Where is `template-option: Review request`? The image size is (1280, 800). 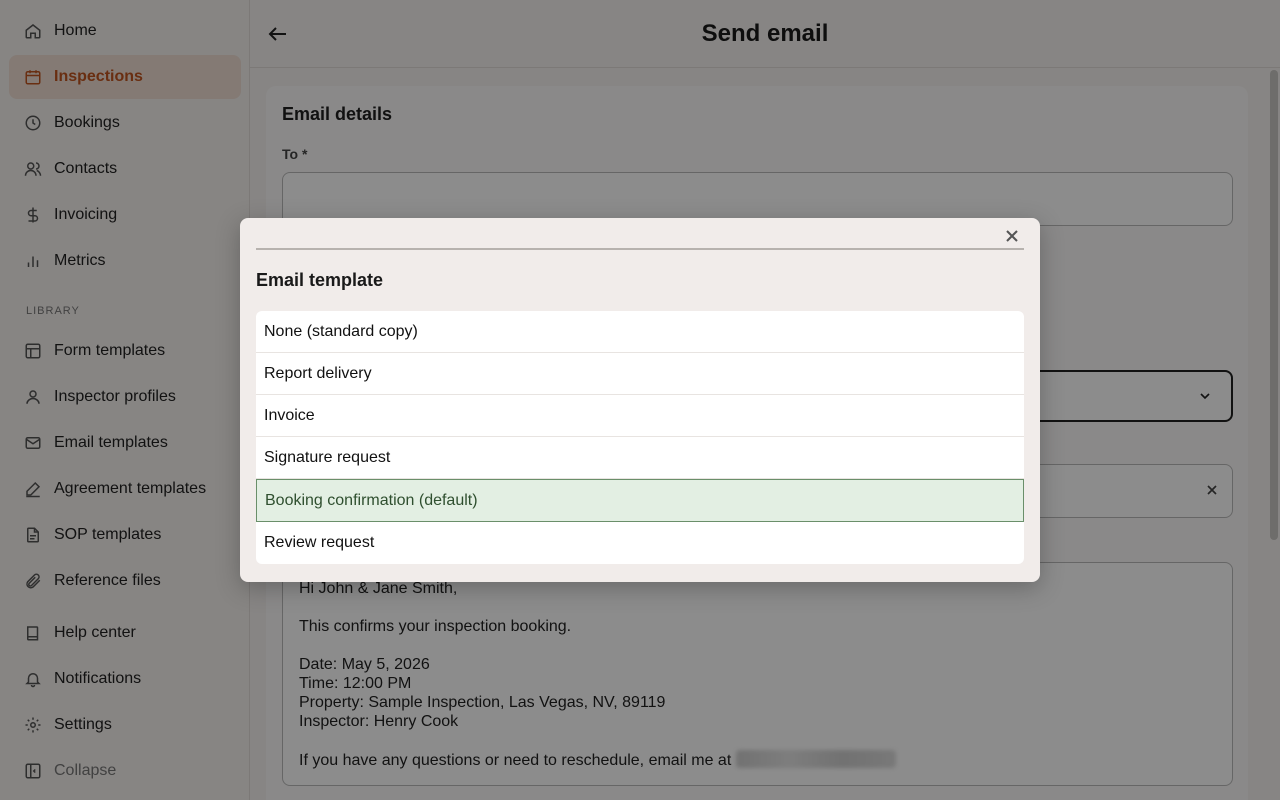 template-option: Review request is located at coordinates (640, 543).